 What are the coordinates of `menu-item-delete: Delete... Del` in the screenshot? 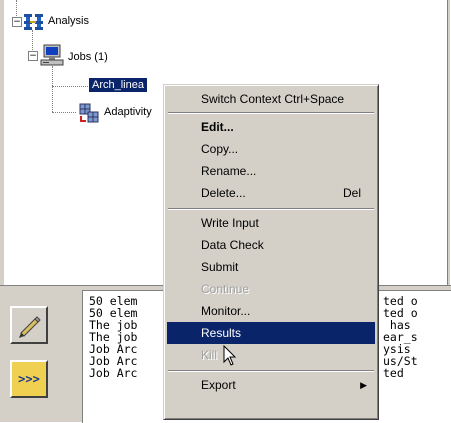 It's located at (271, 193).